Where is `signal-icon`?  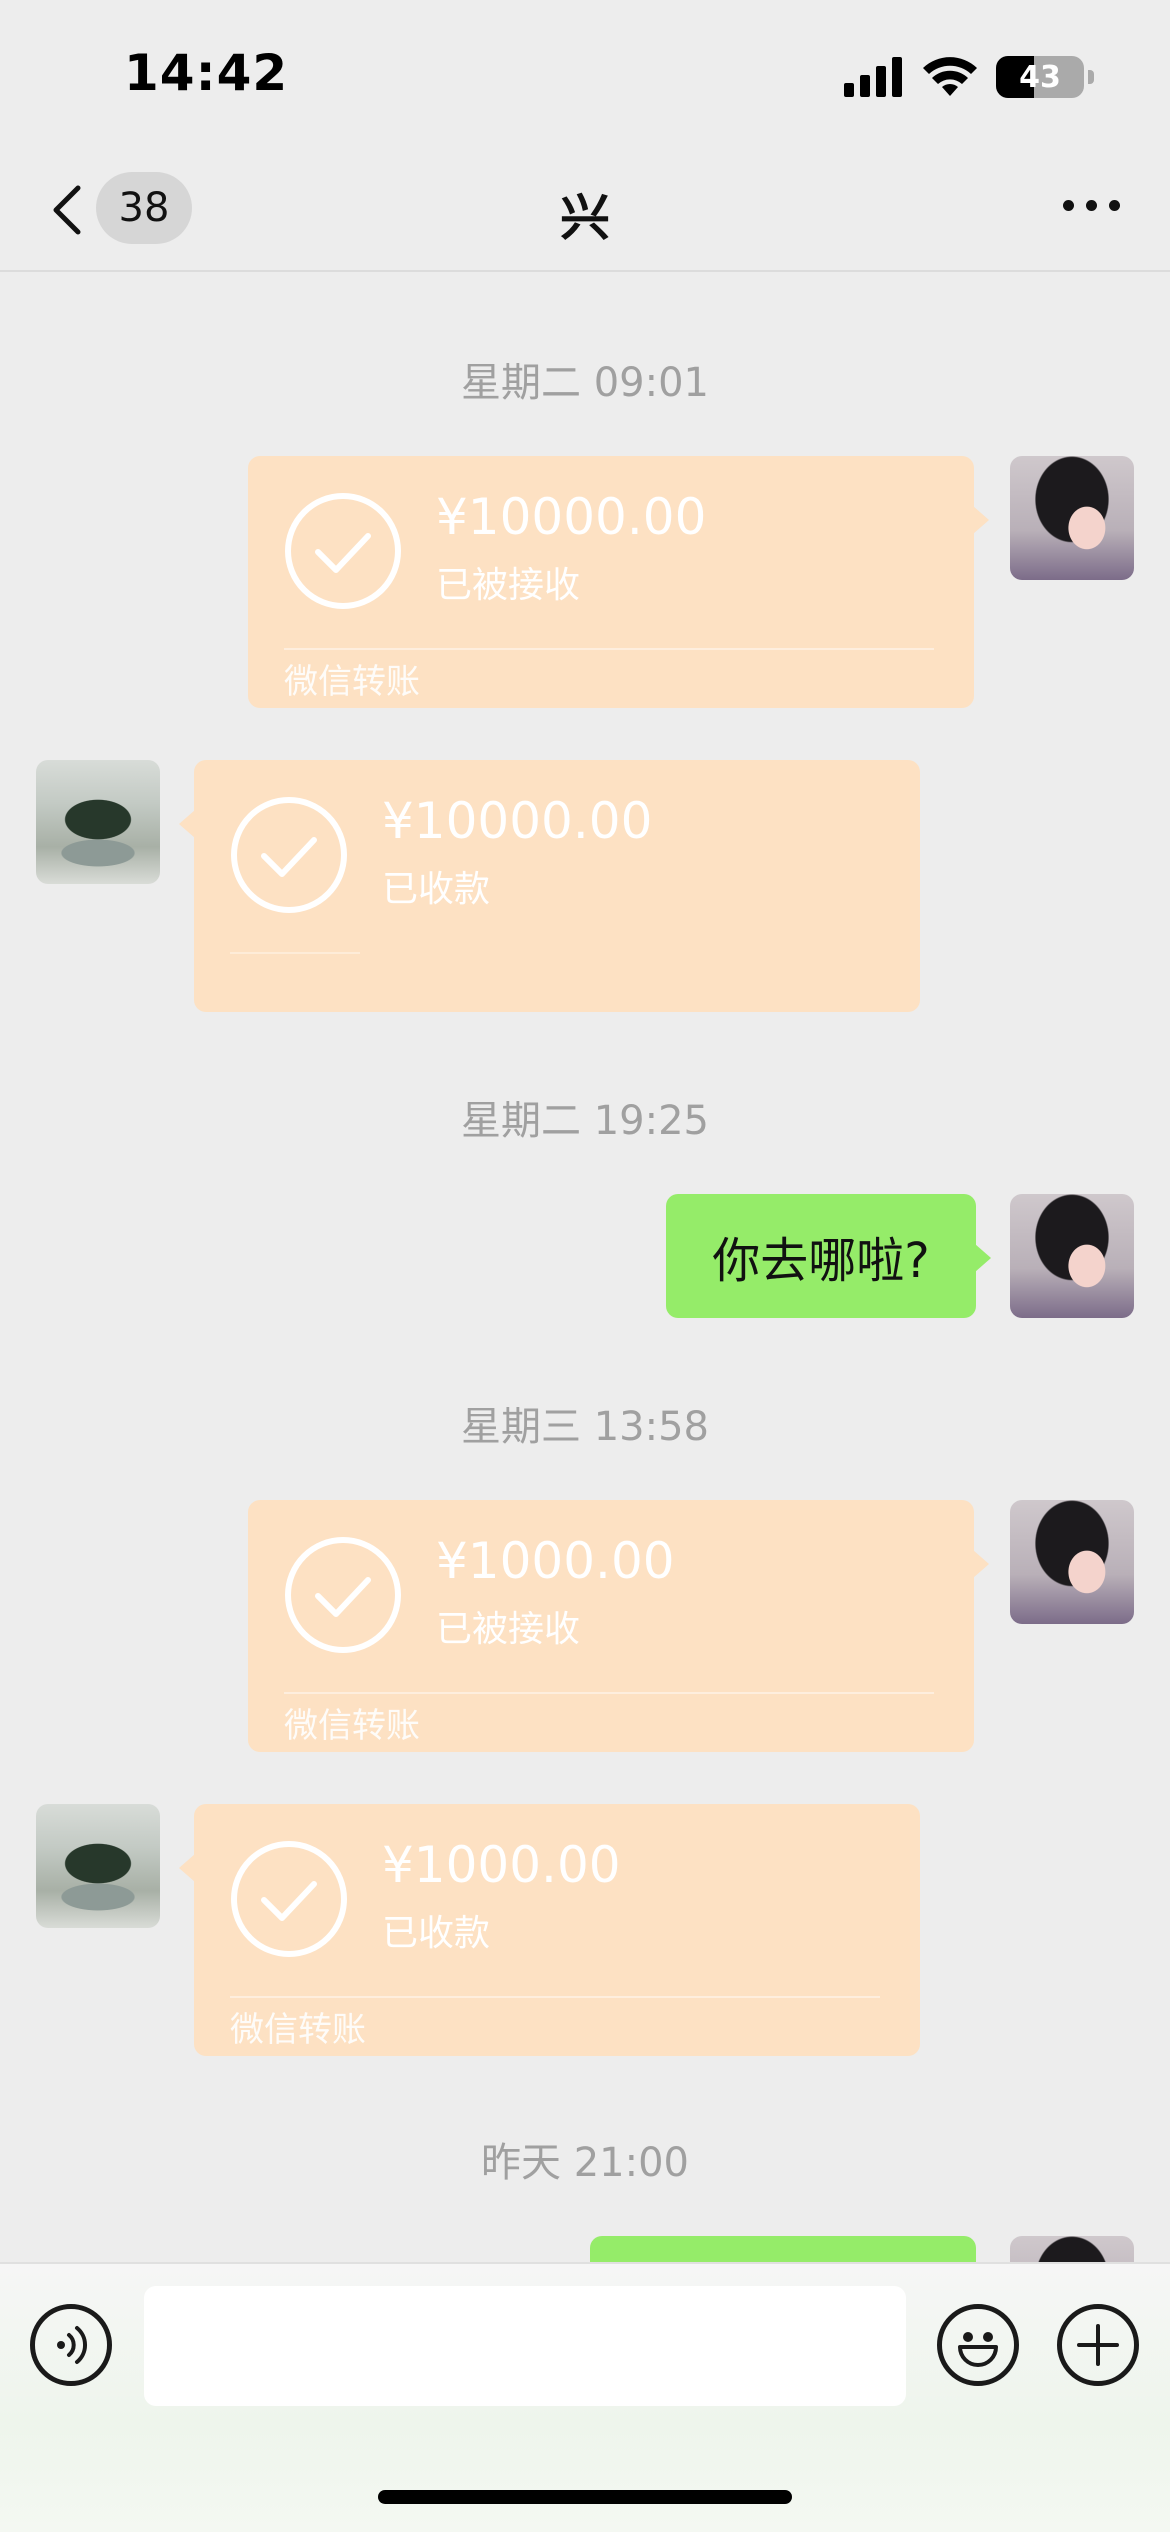
signal-icon is located at coordinates (873, 77).